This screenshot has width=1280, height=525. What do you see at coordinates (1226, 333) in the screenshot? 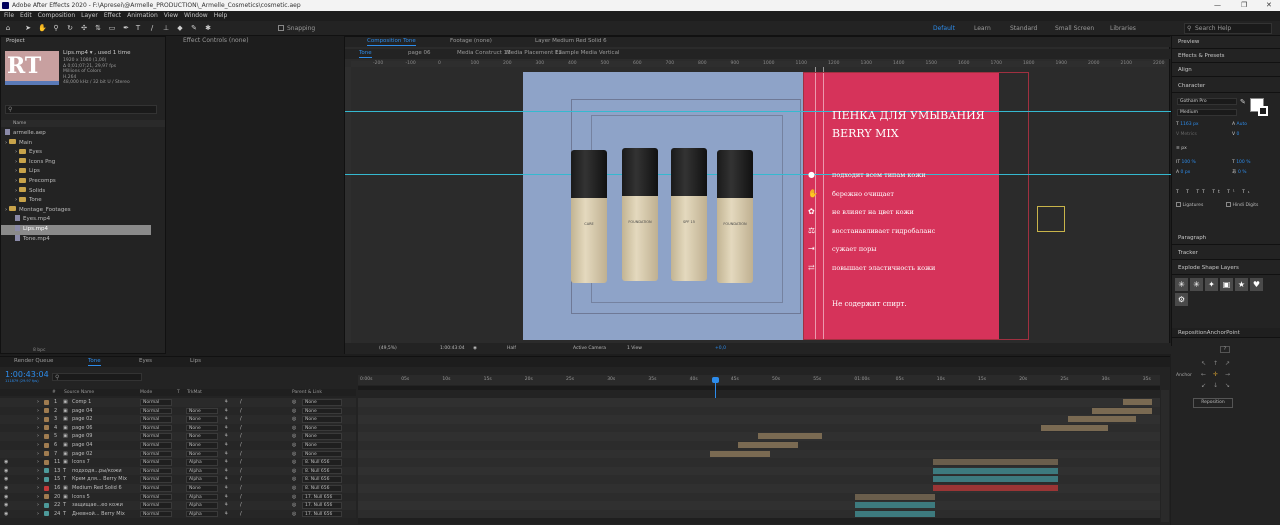
I see `reposition-anchor-point-header: RepositionAnchorPoint` at bounding box center [1226, 333].